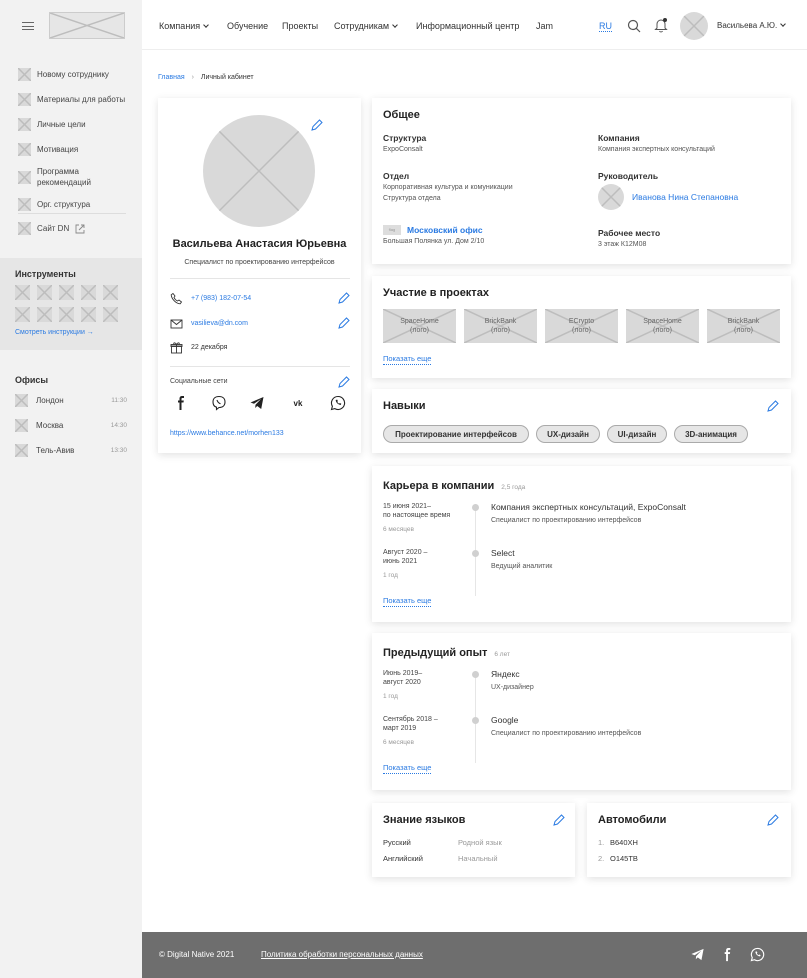 This screenshot has width=807, height=978. Describe the element at coordinates (581, 326) in the screenshot. I see `project-logo: ECrypto (лого)` at that location.